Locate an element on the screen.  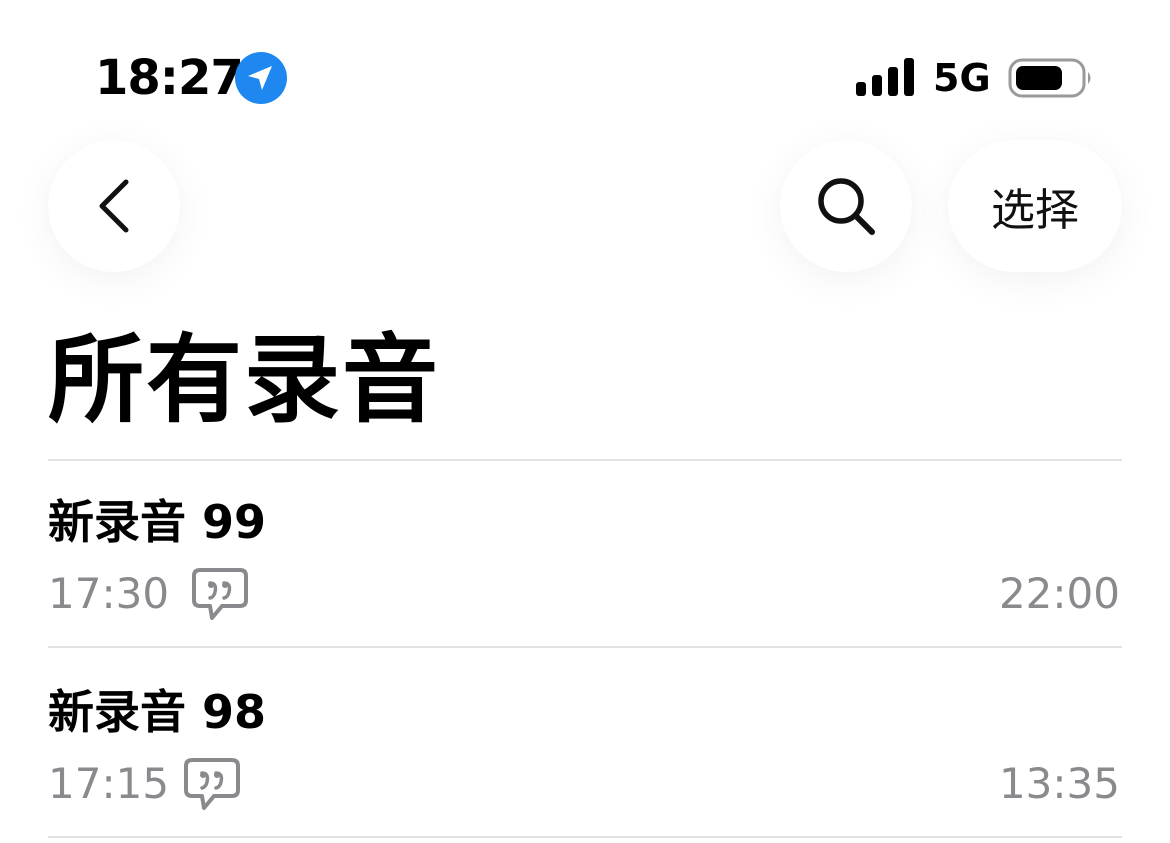
recording-title: 新录音 98 is located at coordinates (157, 712).